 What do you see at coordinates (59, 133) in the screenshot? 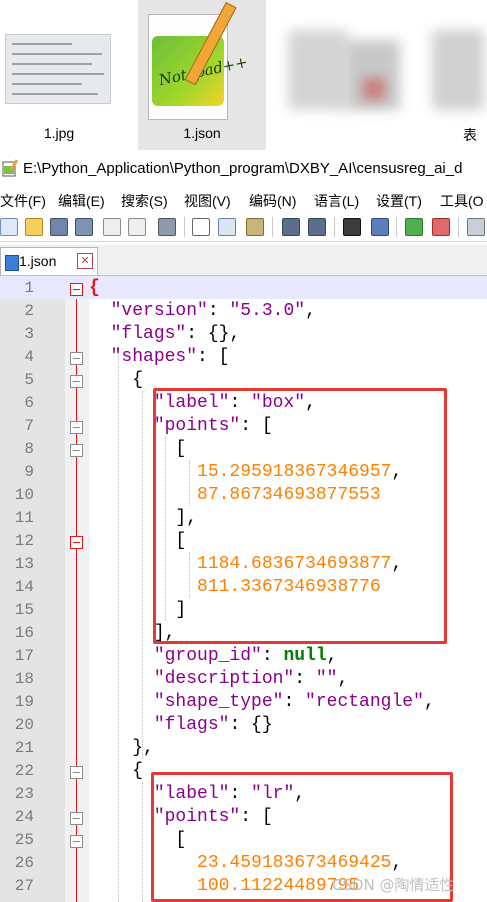
I see `thumbnail-label: 1.jpg` at bounding box center [59, 133].